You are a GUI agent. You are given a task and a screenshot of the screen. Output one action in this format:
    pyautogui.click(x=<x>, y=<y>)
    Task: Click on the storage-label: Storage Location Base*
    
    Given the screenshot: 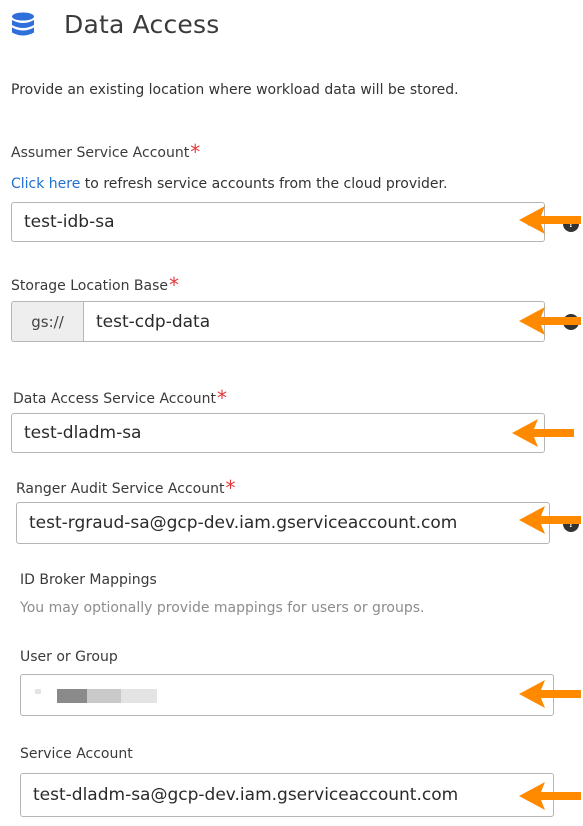 What is the action you would take?
    pyautogui.click(x=95, y=284)
    